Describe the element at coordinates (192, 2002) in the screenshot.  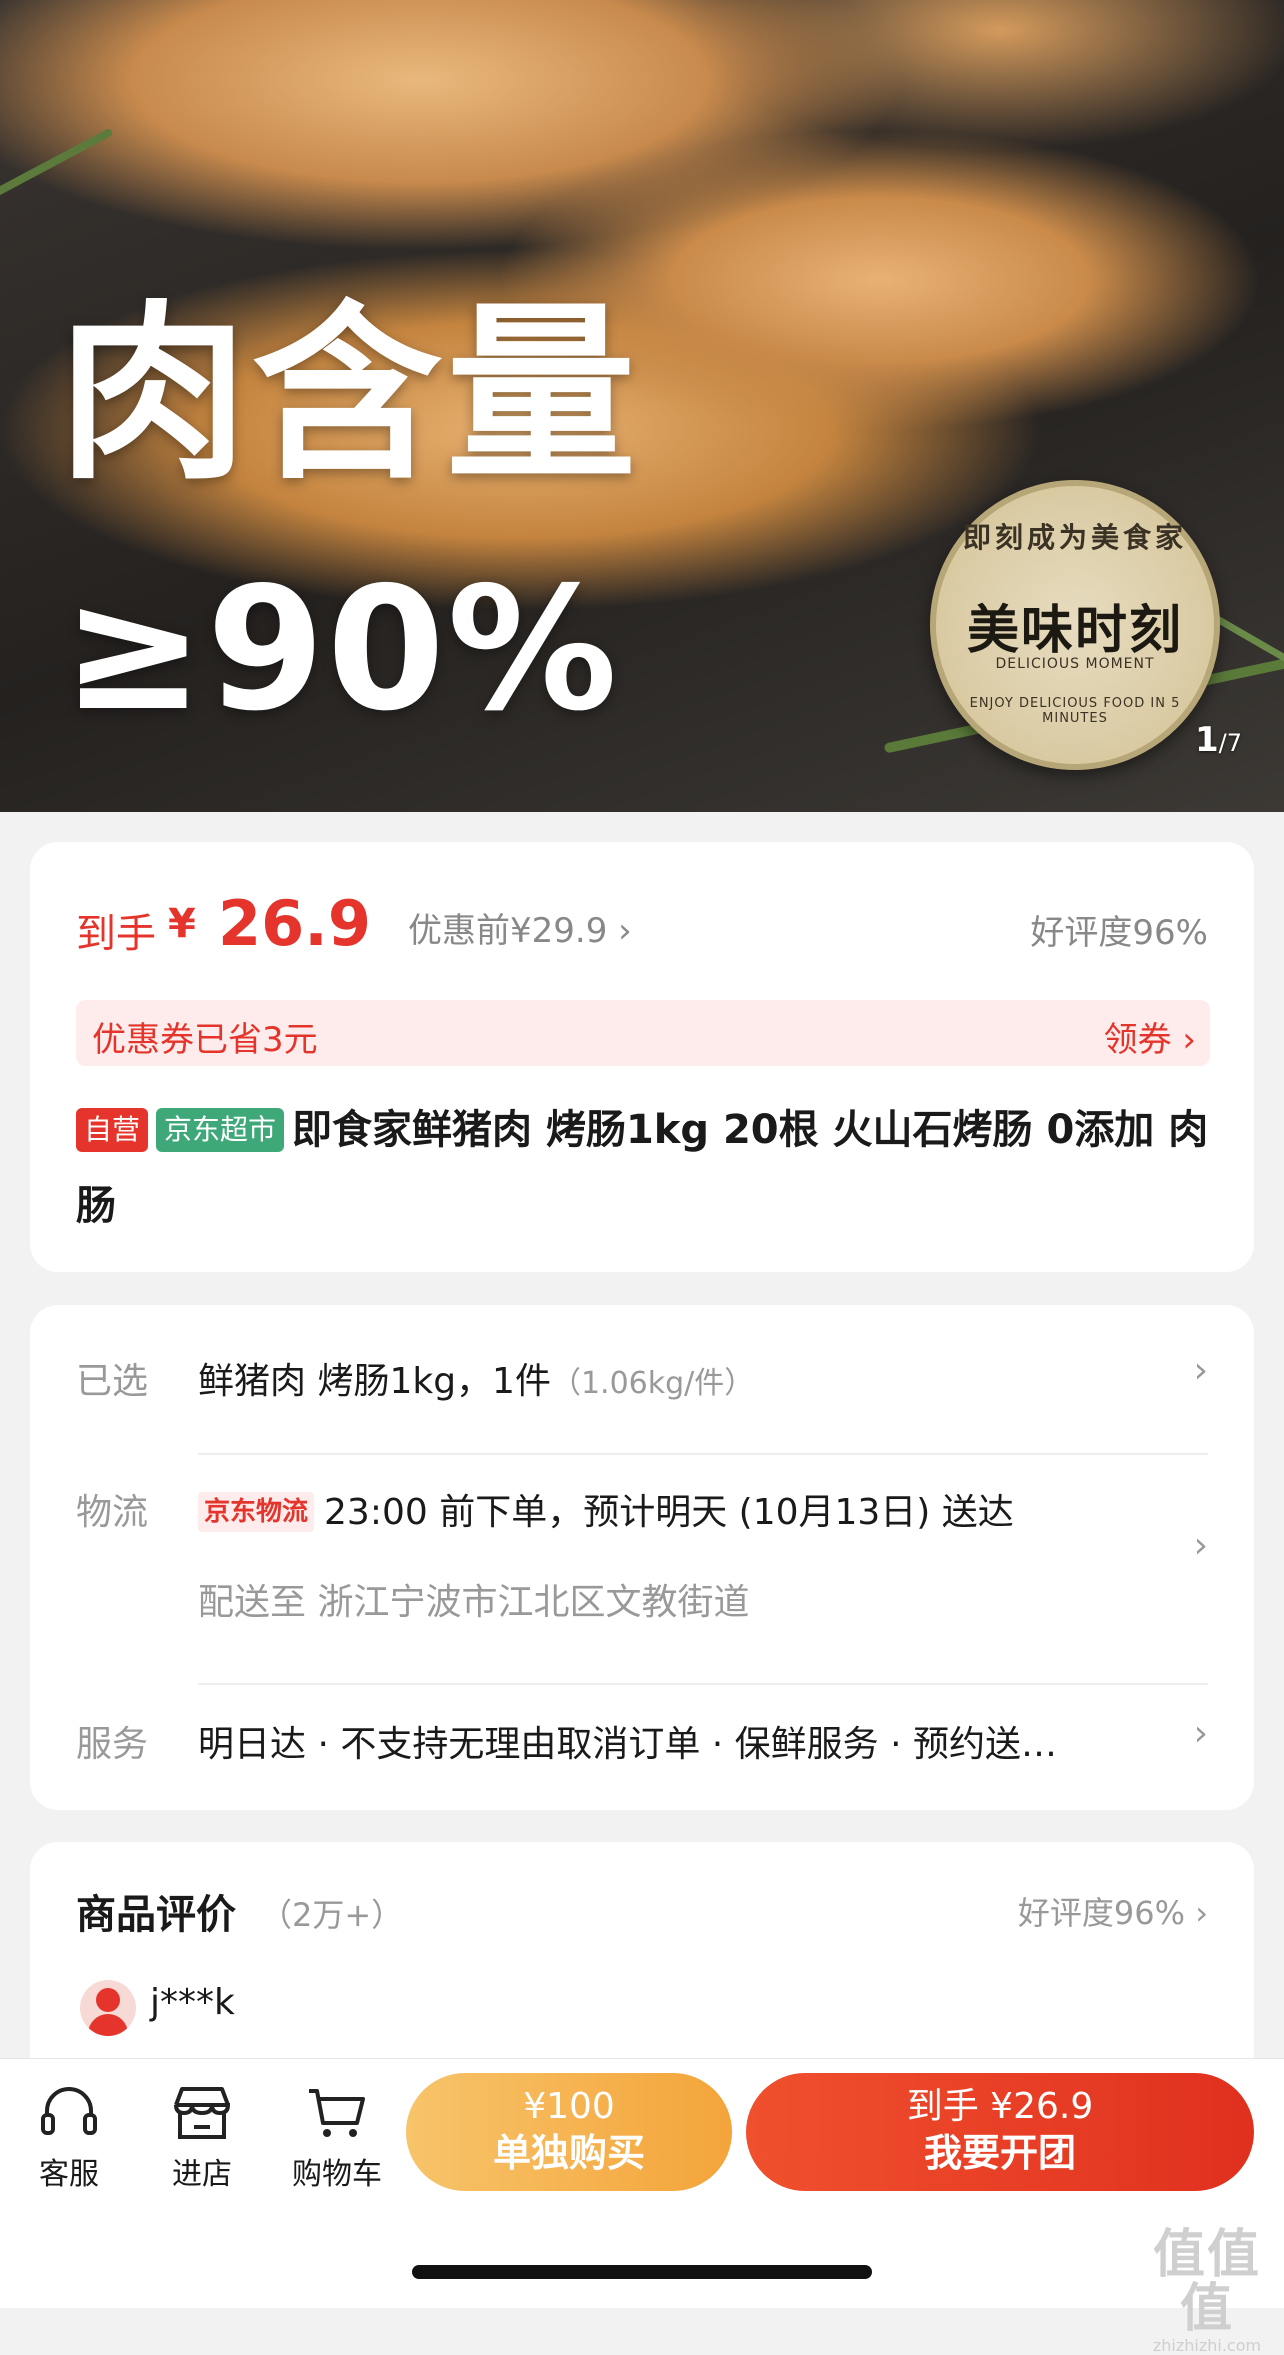
I see `reviewer-name: j***k` at that location.